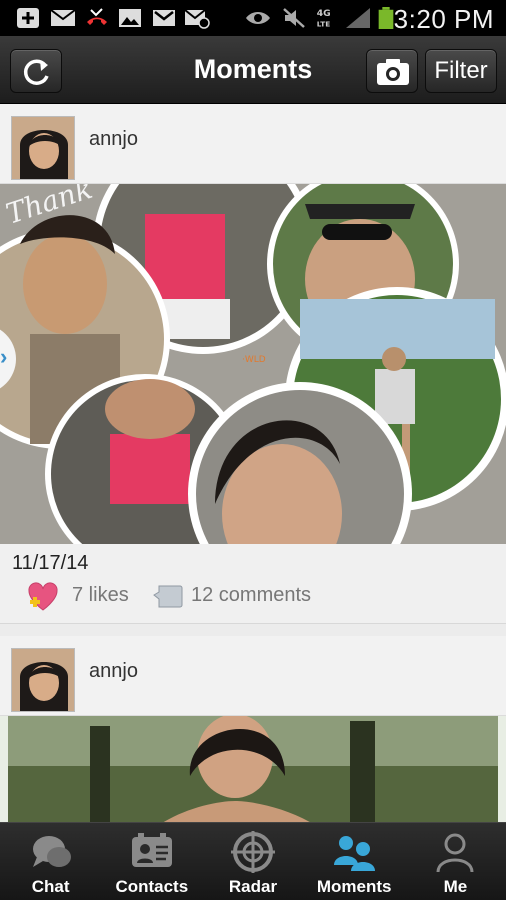  I want to click on nav-label: Radar, so click(253, 886).